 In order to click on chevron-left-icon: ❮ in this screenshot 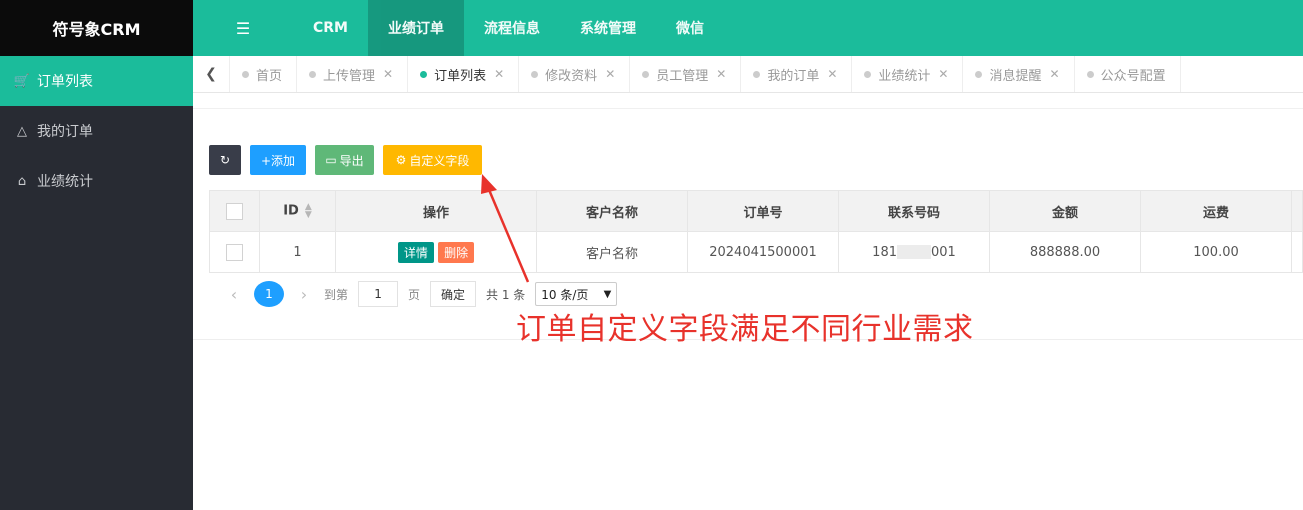, I will do `click(211, 74)`.